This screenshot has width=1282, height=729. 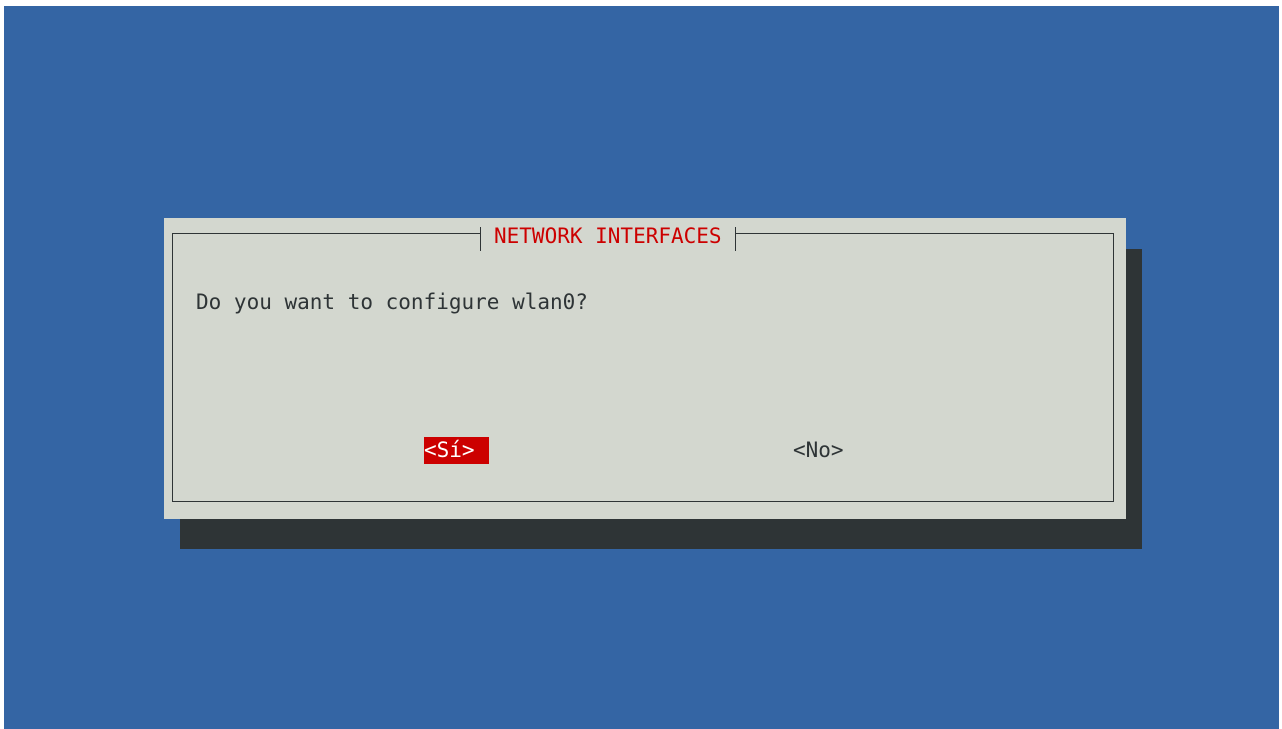 I want to click on yes-button: <Sí>, so click(x=456, y=450).